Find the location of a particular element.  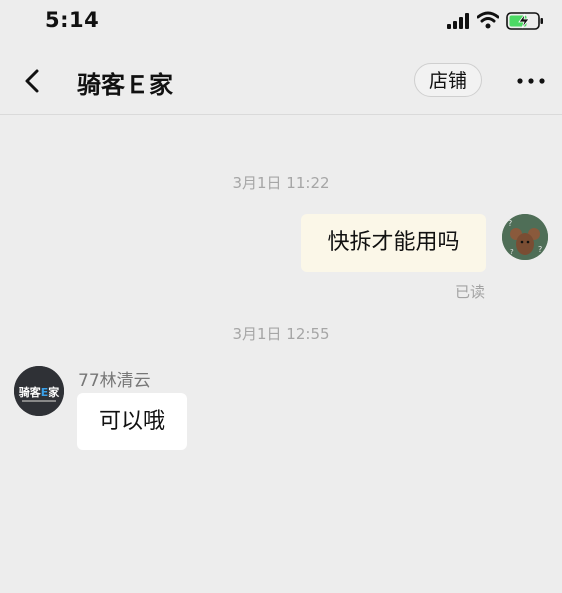

svg-text: 骑客E家 is located at coordinates (40, 392).